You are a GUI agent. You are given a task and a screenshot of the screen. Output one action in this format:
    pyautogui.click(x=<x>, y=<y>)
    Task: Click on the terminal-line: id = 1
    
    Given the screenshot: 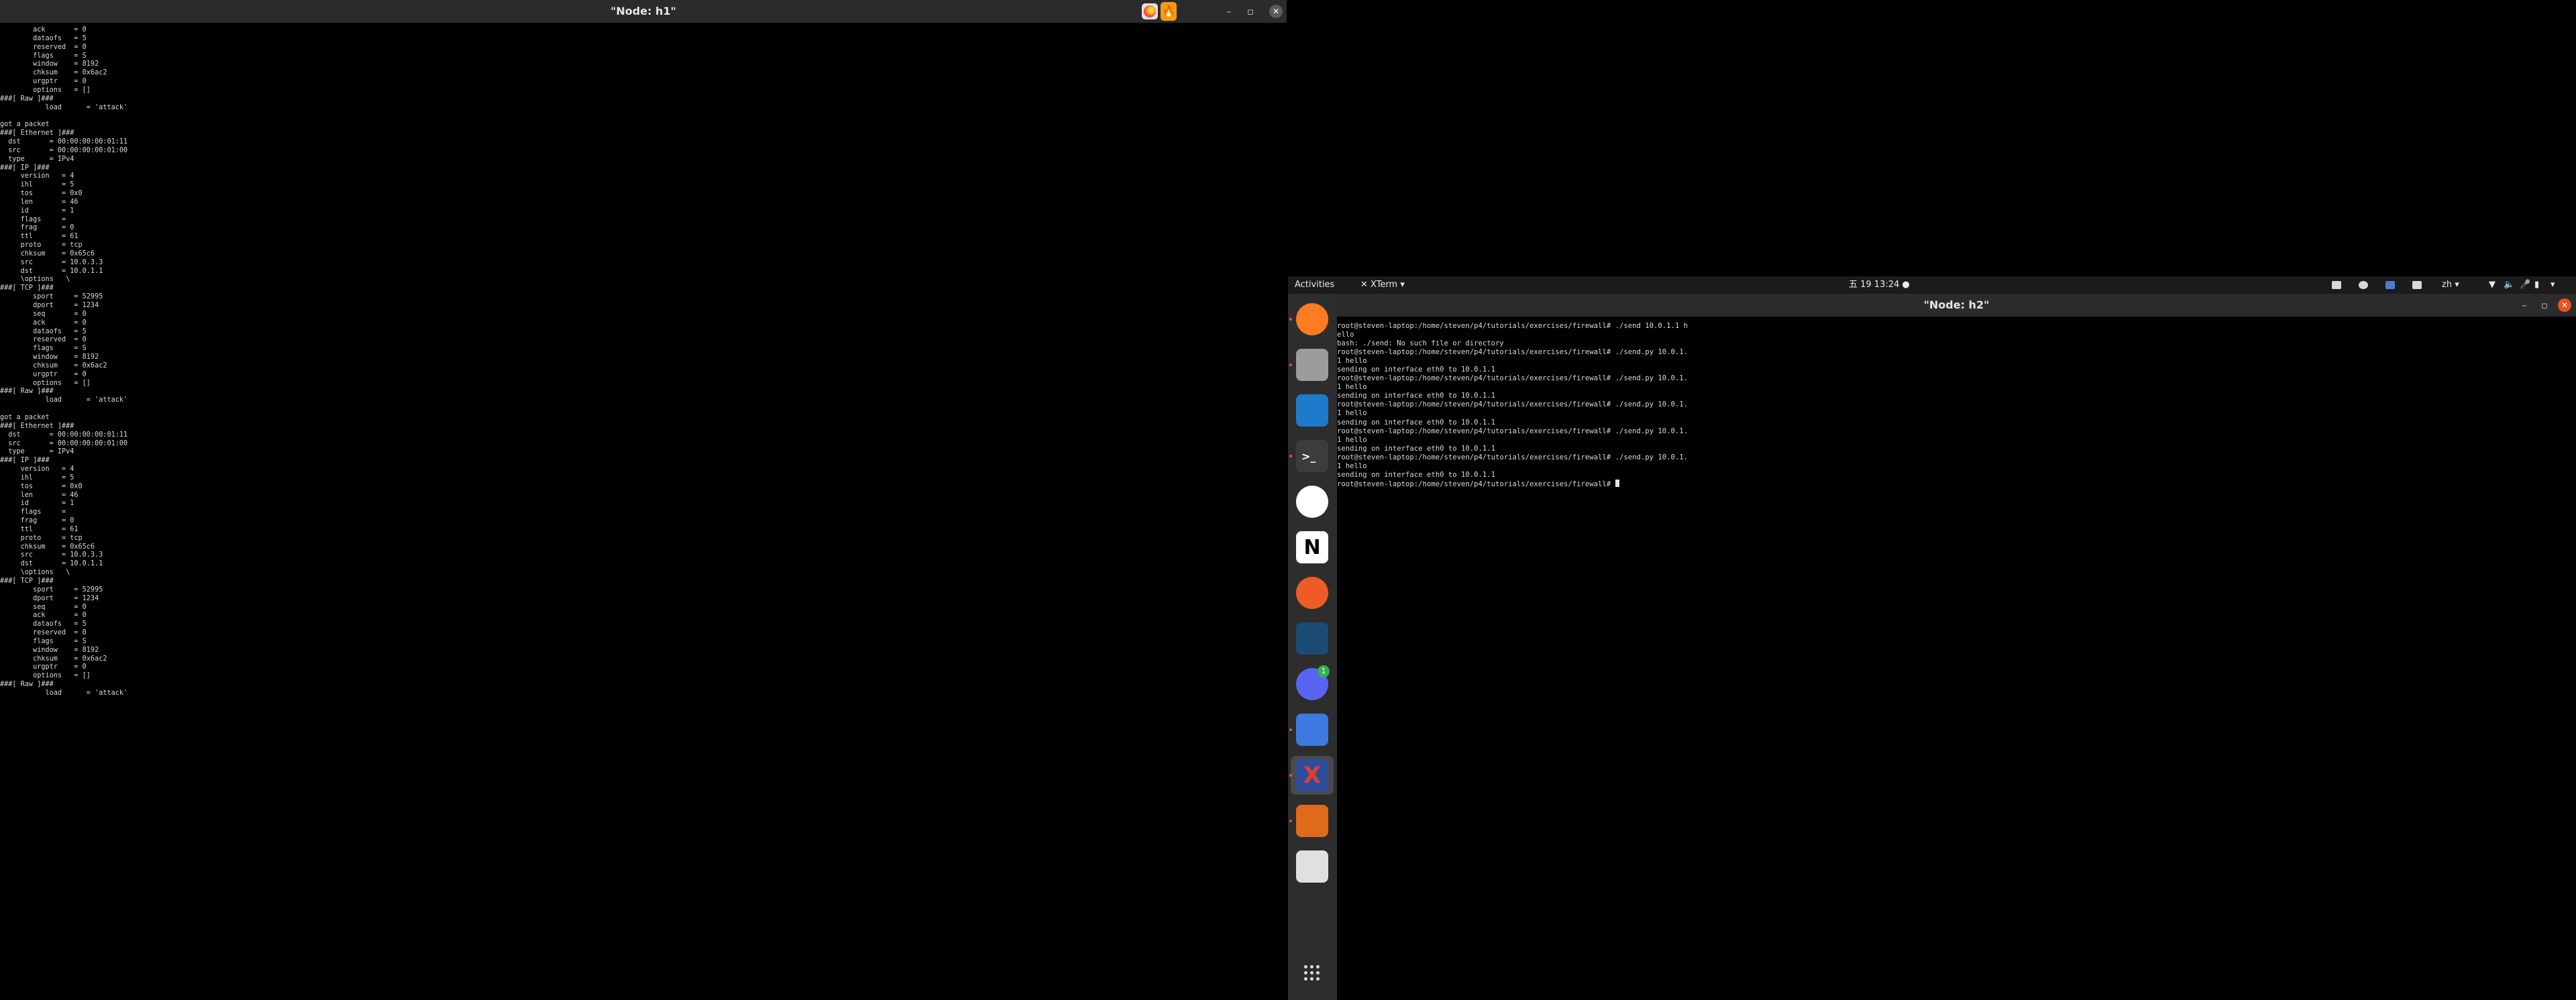 What is the action you would take?
    pyautogui.click(x=37, y=211)
    